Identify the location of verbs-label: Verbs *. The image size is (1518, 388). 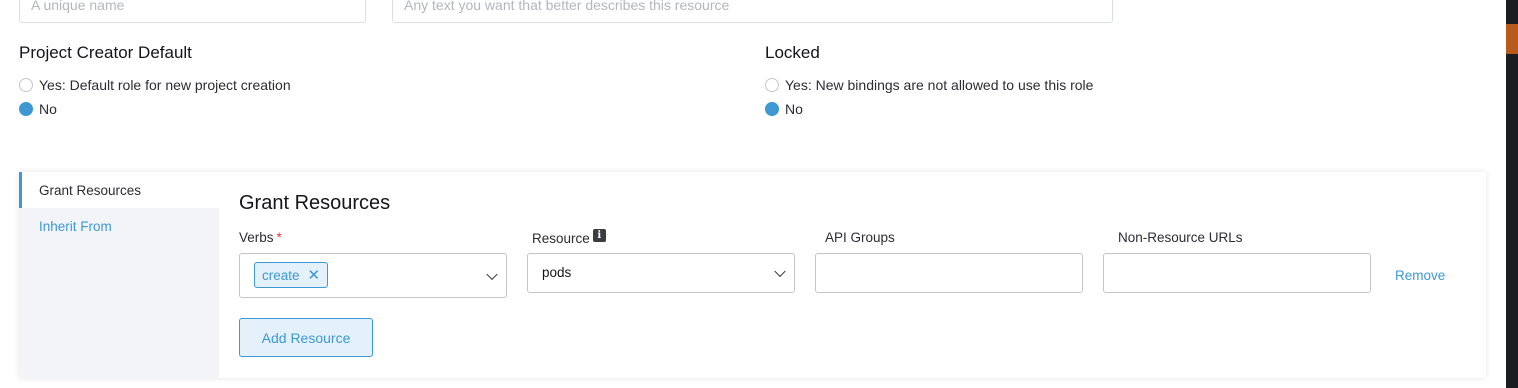
(260, 237).